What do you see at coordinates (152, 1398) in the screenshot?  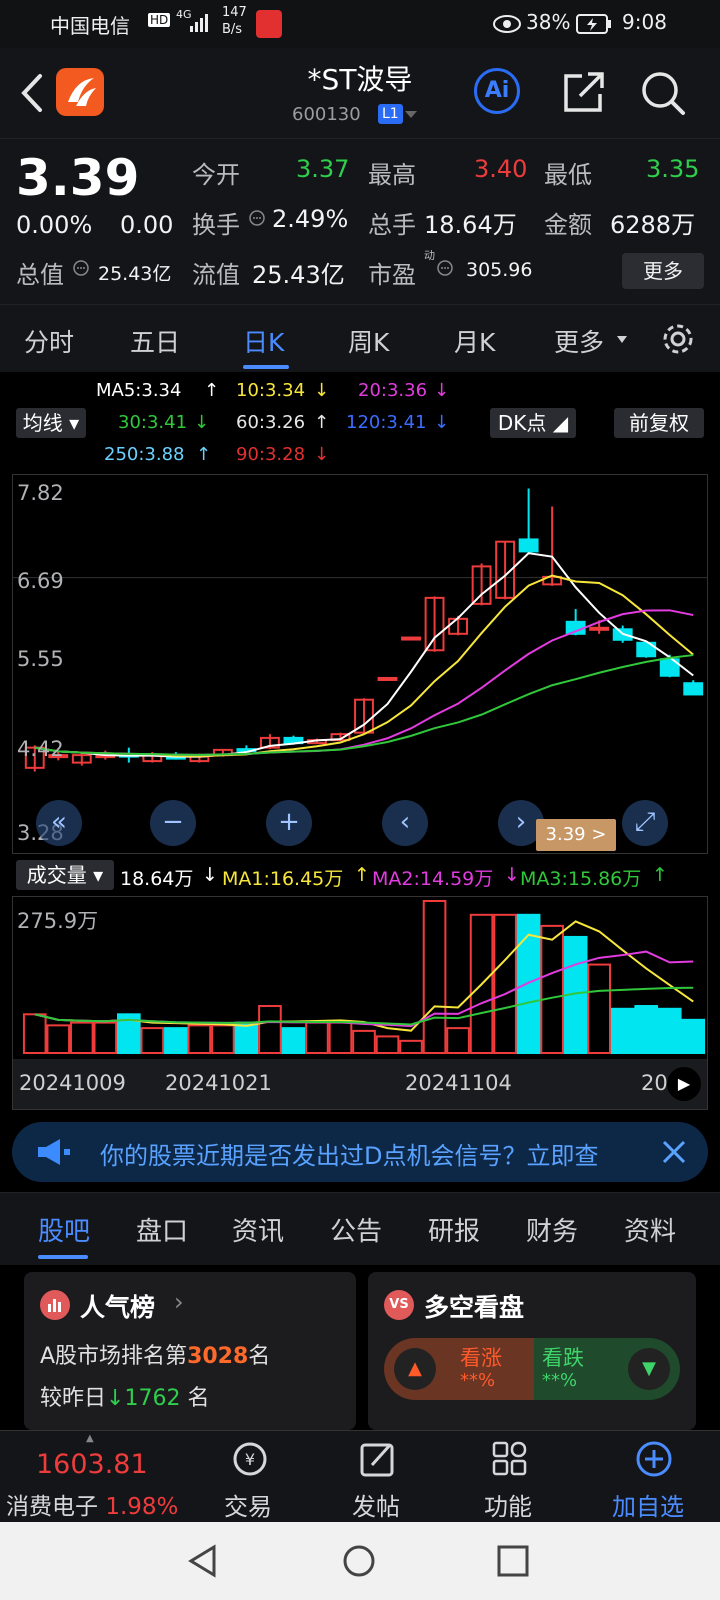 I see `compare-value: 1762` at bounding box center [152, 1398].